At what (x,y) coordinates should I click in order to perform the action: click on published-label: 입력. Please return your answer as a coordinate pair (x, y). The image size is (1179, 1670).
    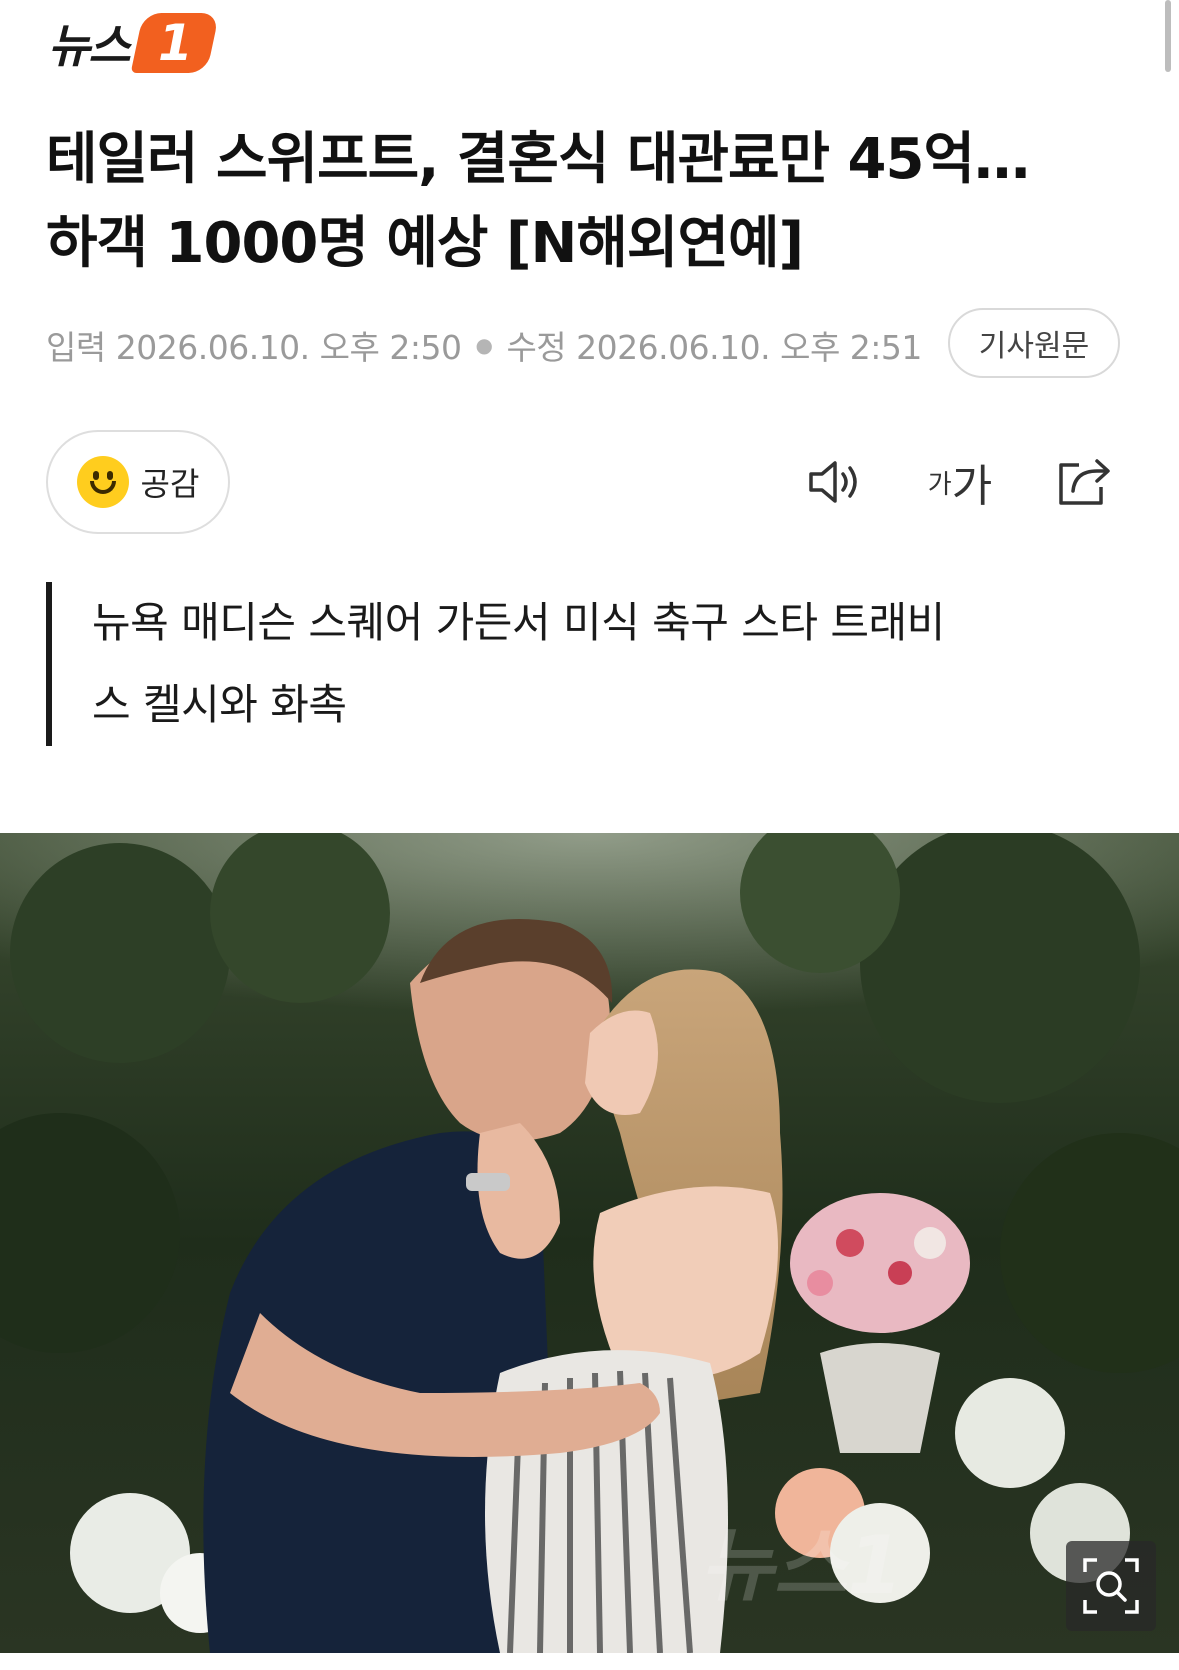
    Looking at the image, I should click on (76, 347).